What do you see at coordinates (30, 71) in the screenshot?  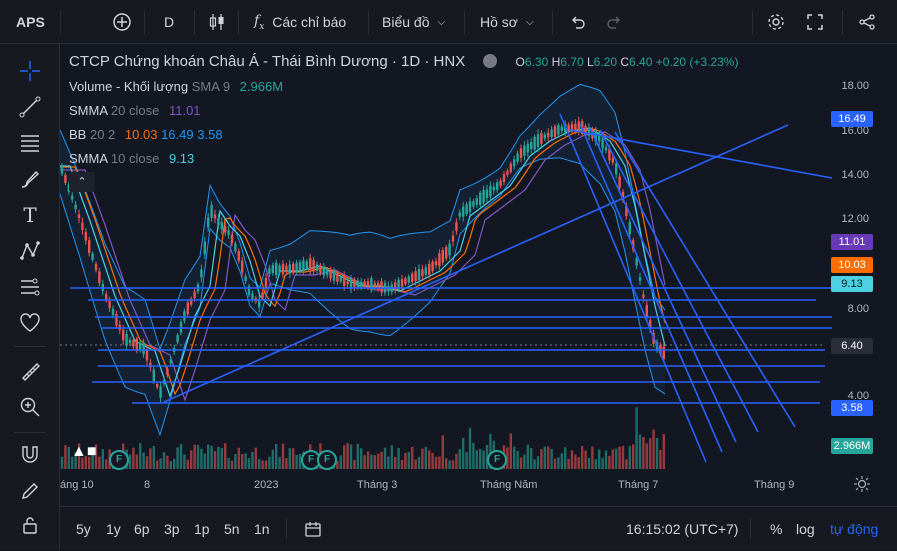 I see `crosshair-tool` at bounding box center [30, 71].